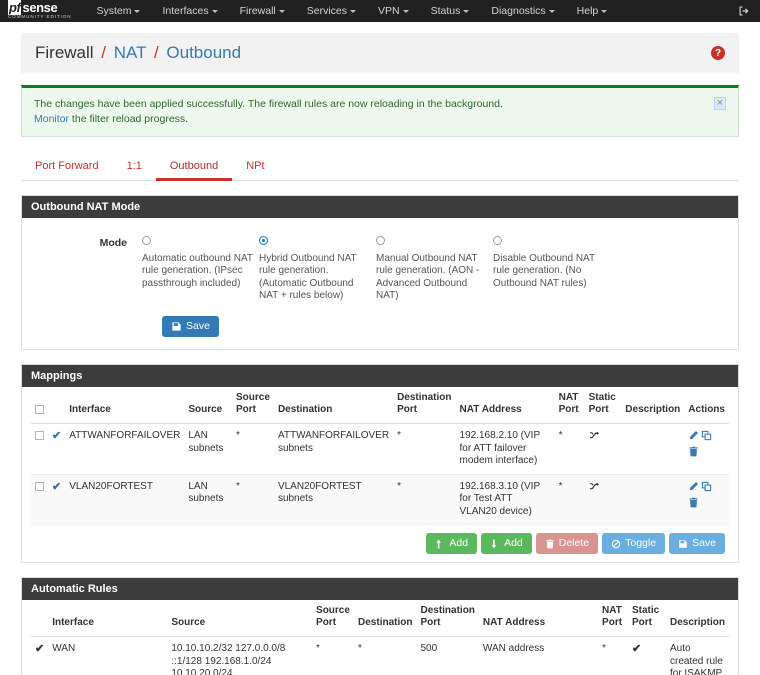 This screenshot has height=675, width=760. I want to click on save-button-4: Save, so click(697, 544).